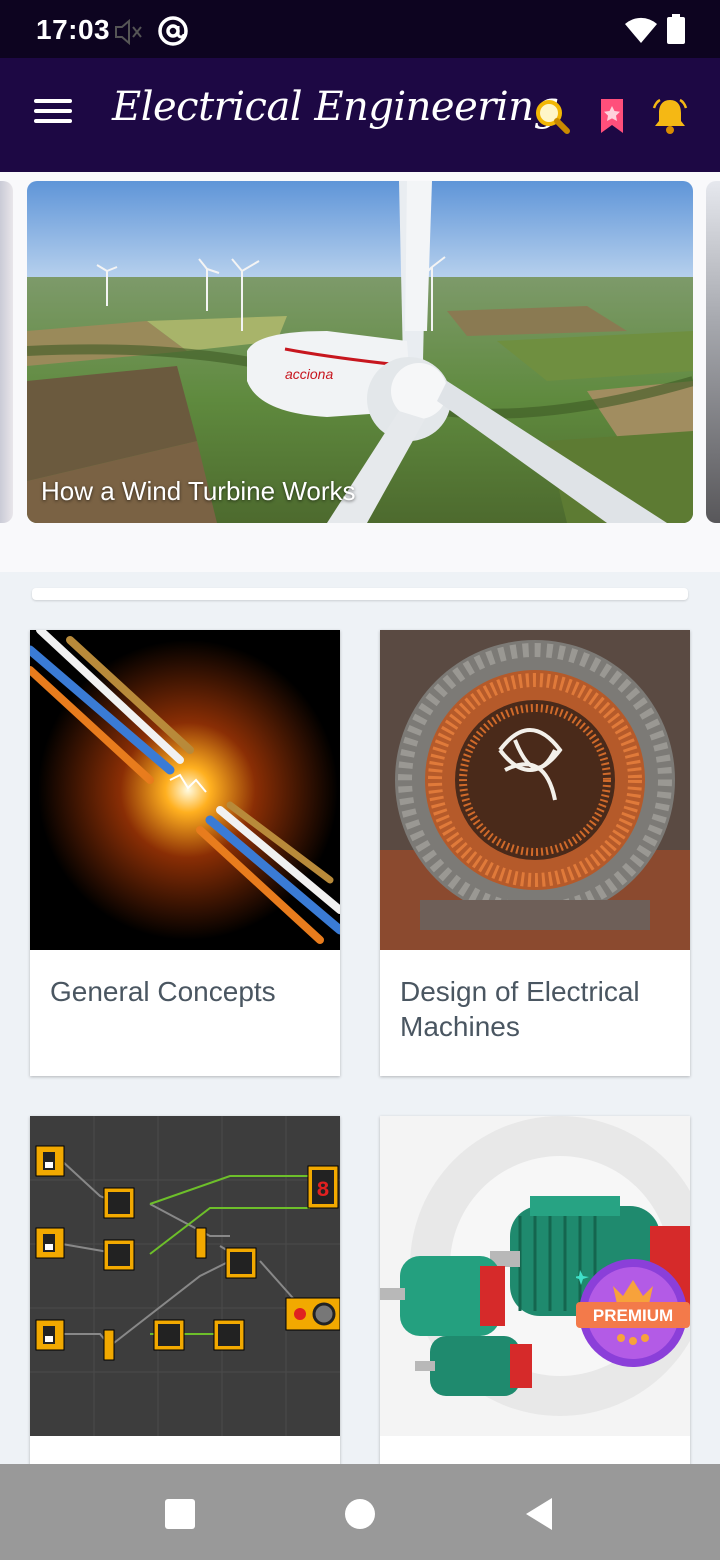 This screenshot has width=720, height=1560. Describe the element at coordinates (360, 29) in the screenshot. I see `status-bar: 17:03` at that location.